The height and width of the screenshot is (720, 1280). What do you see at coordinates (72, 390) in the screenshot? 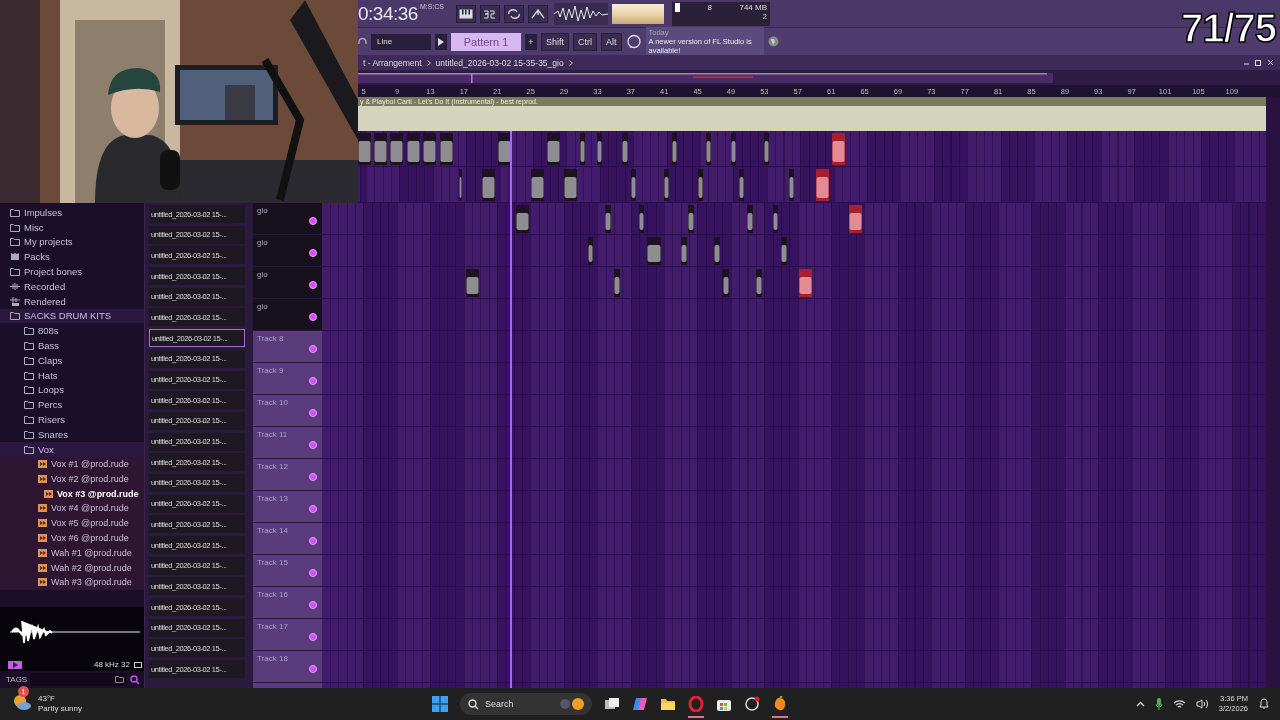
I see `browser-item: Loops` at bounding box center [72, 390].